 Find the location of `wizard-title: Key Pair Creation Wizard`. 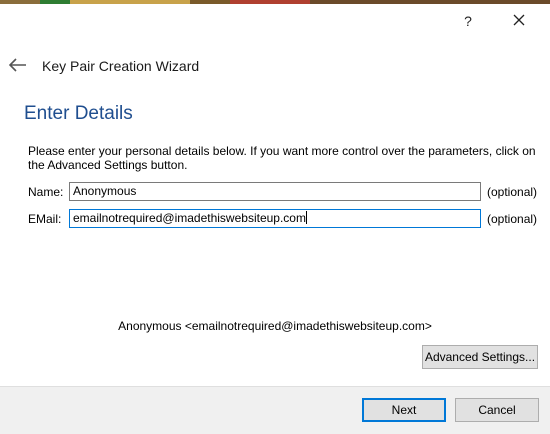

wizard-title: Key Pair Creation Wizard is located at coordinates (121, 66).